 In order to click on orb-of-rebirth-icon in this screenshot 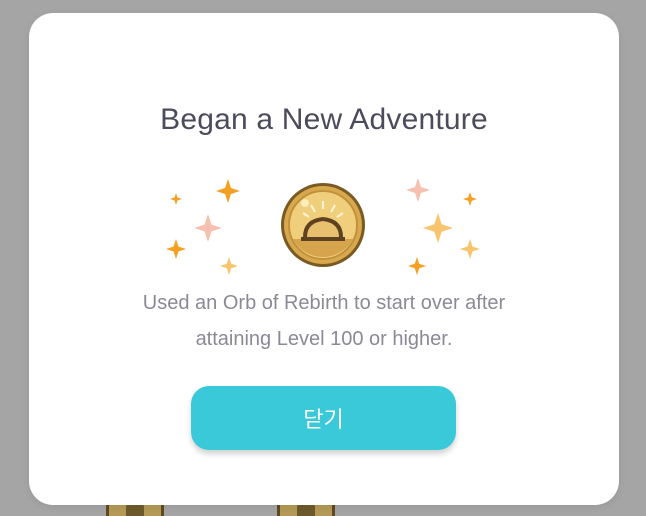, I will do `click(323, 225)`.